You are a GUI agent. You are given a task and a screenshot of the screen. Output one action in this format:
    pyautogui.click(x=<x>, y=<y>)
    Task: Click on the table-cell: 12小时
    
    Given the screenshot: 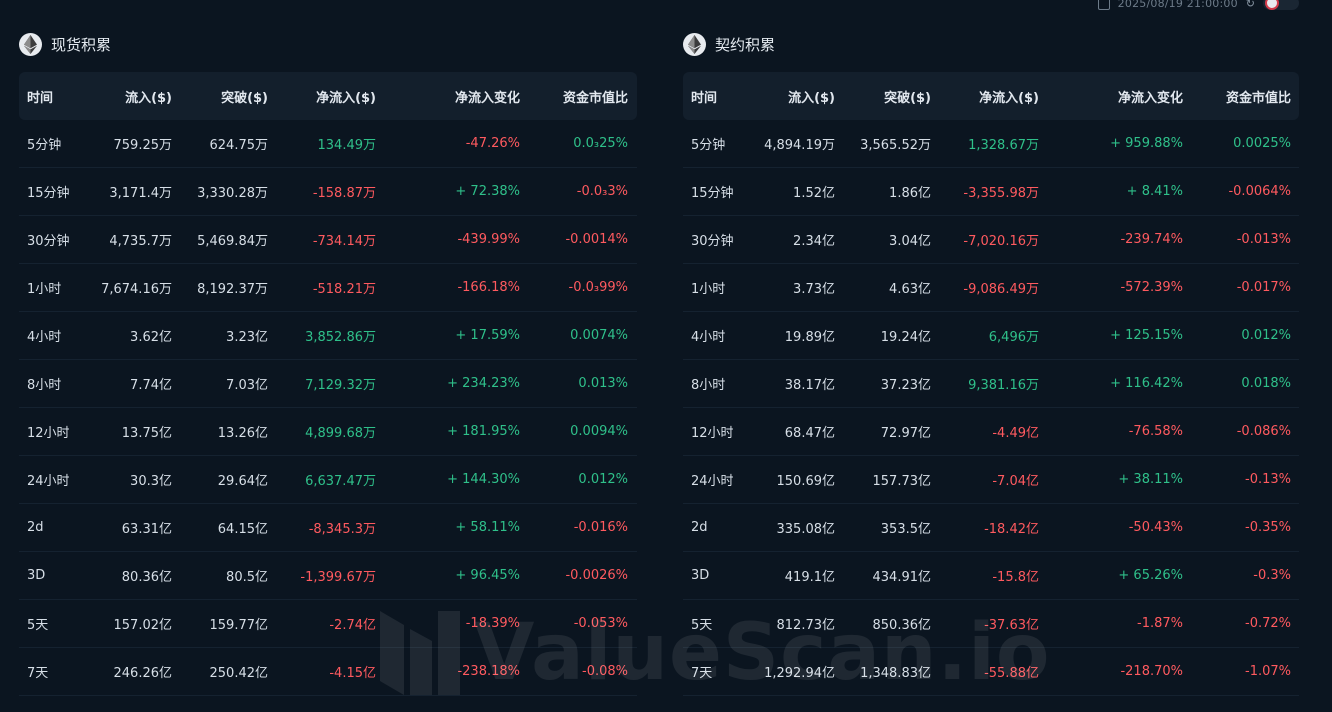 What is the action you would take?
    pyautogui.click(x=48, y=433)
    